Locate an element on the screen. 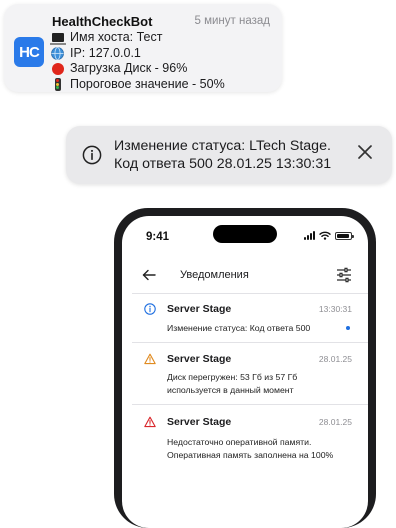  app-header: Уведомления is located at coordinates (245, 275).